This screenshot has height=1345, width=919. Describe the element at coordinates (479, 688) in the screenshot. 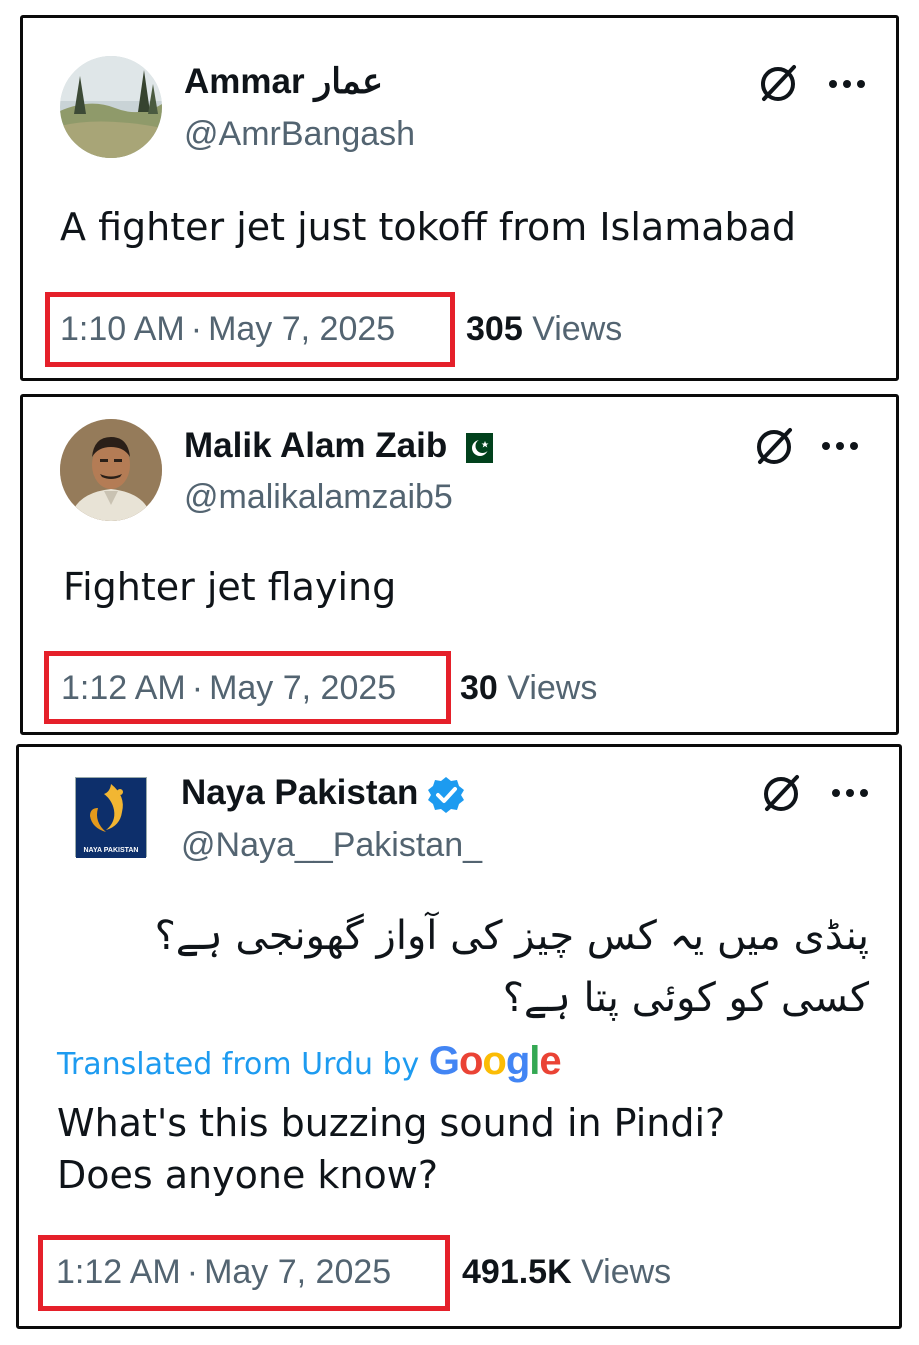

I see `views-count: 30` at that location.